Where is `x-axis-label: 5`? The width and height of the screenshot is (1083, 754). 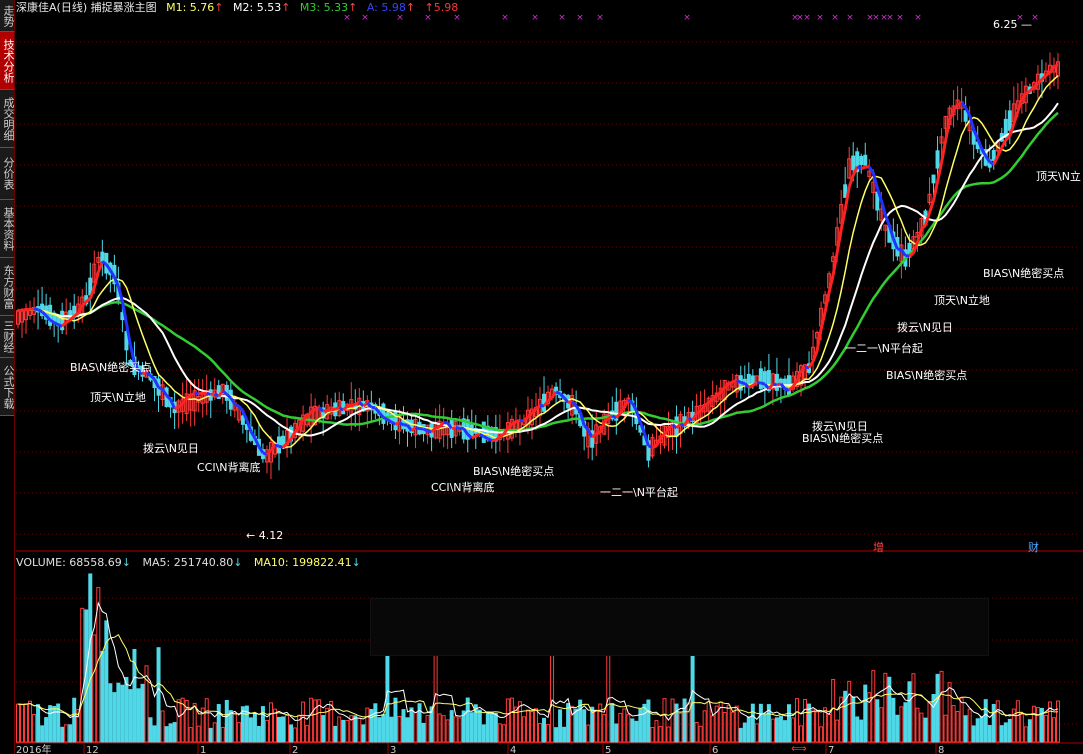
x-axis-label: 5 is located at coordinates (608, 749).